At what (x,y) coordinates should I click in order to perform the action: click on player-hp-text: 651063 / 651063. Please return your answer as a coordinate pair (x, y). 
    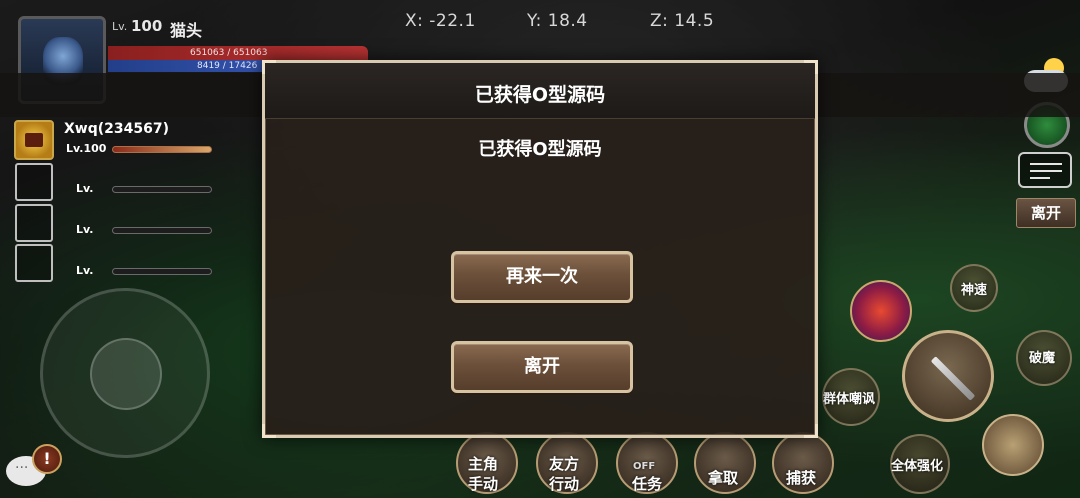
    Looking at the image, I should click on (229, 53).